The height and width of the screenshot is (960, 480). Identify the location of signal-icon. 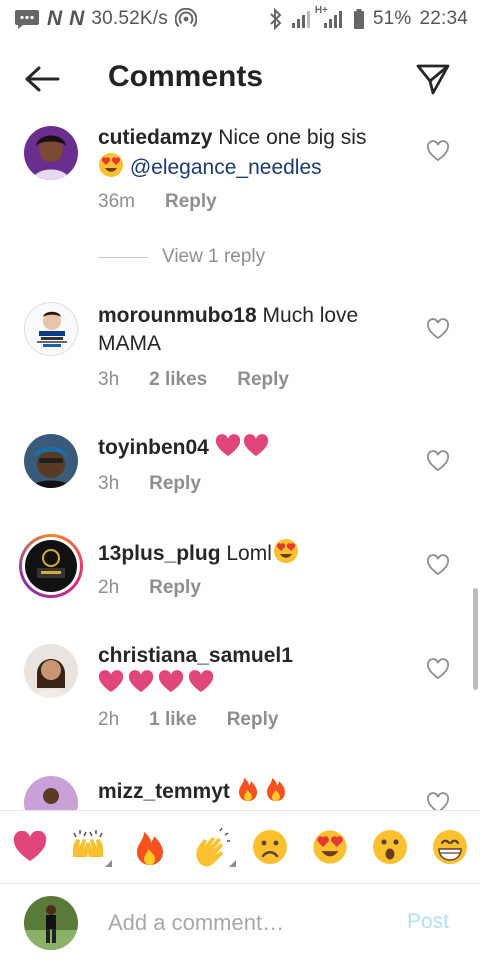
(302, 19).